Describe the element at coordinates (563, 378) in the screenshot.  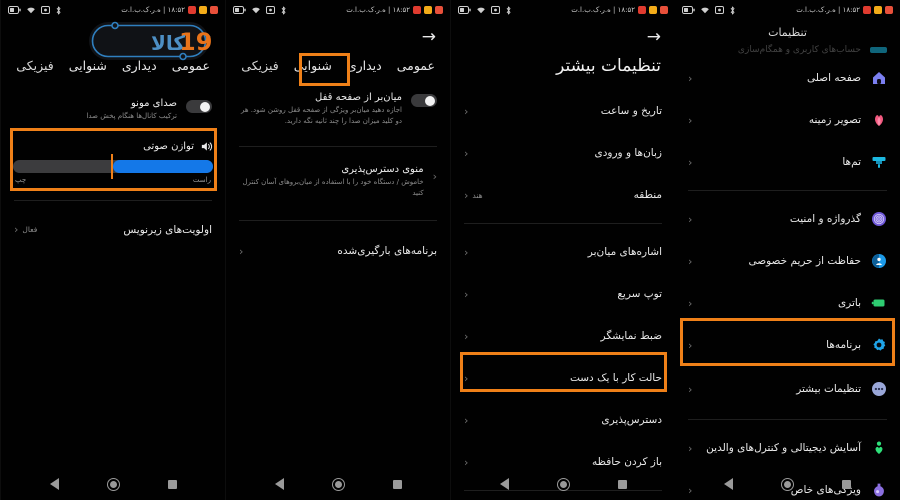
I see `list-item-one-handed-mode: حالت کار با یک دست ‹` at that location.